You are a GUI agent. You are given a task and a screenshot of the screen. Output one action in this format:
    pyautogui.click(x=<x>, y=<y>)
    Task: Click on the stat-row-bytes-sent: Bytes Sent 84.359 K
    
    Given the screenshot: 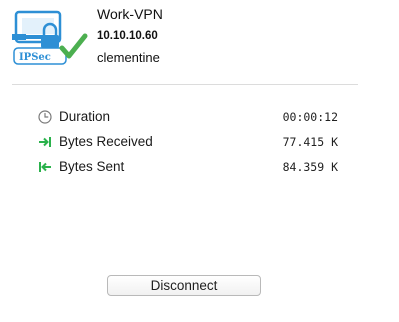 What is the action you would take?
    pyautogui.click(x=188, y=168)
    